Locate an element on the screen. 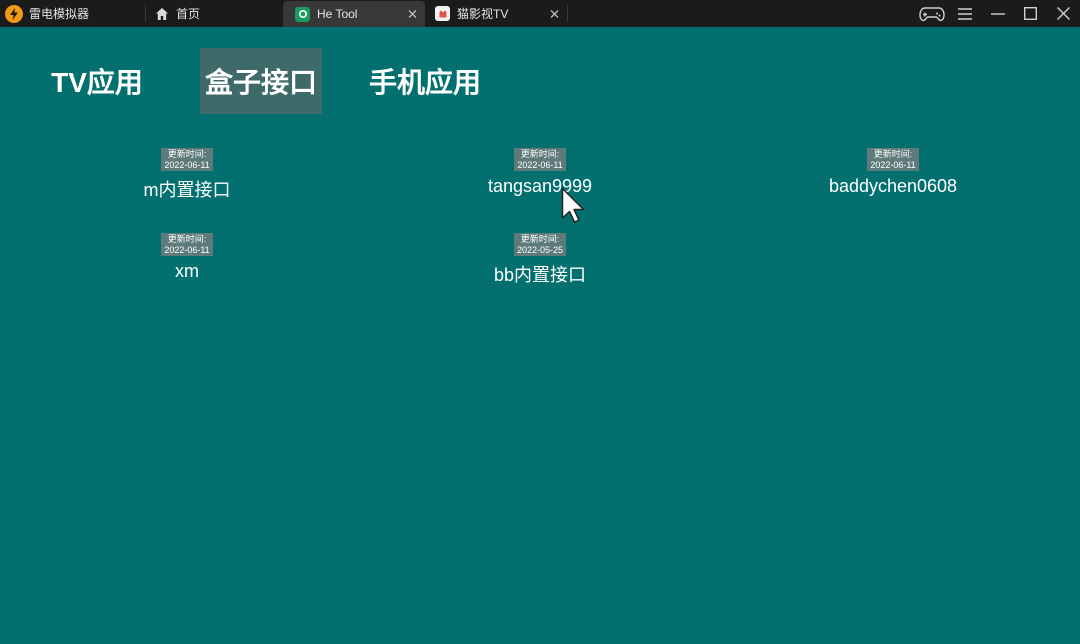 The width and height of the screenshot is (1080, 644). tab-home-label: 首页 is located at coordinates (188, 14).